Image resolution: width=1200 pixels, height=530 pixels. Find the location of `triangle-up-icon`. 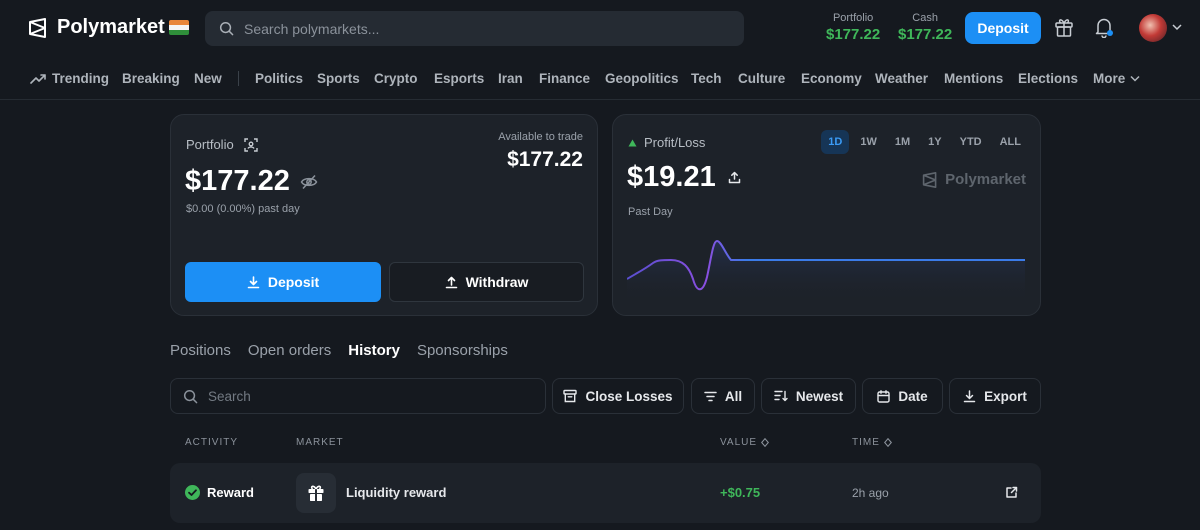

triangle-up-icon is located at coordinates (632, 142).